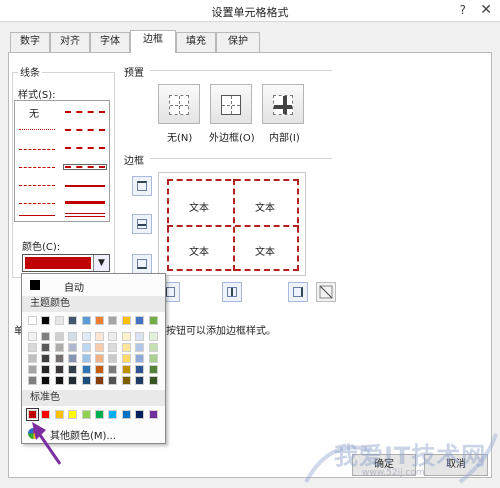  What do you see at coordinates (179, 104) in the screenshot?
I see `preset-none-button` at bounding box center [179, 104].